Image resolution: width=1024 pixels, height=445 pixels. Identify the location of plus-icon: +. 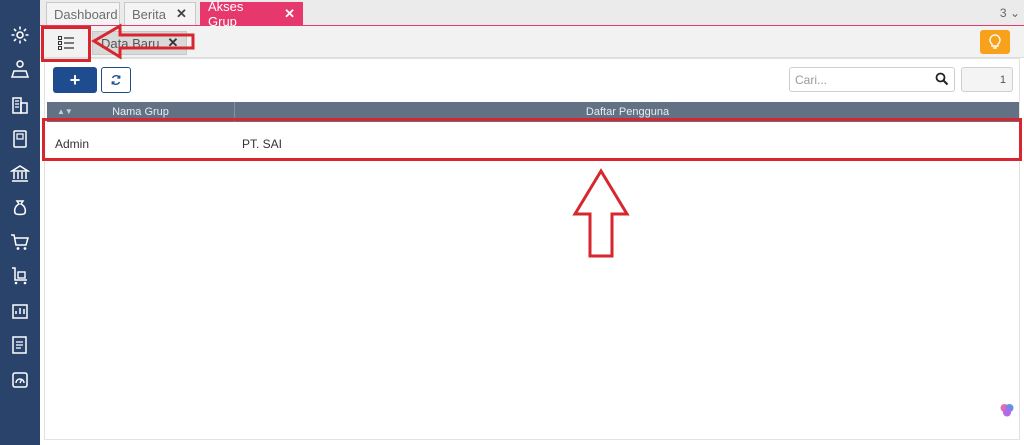
(75, 79).